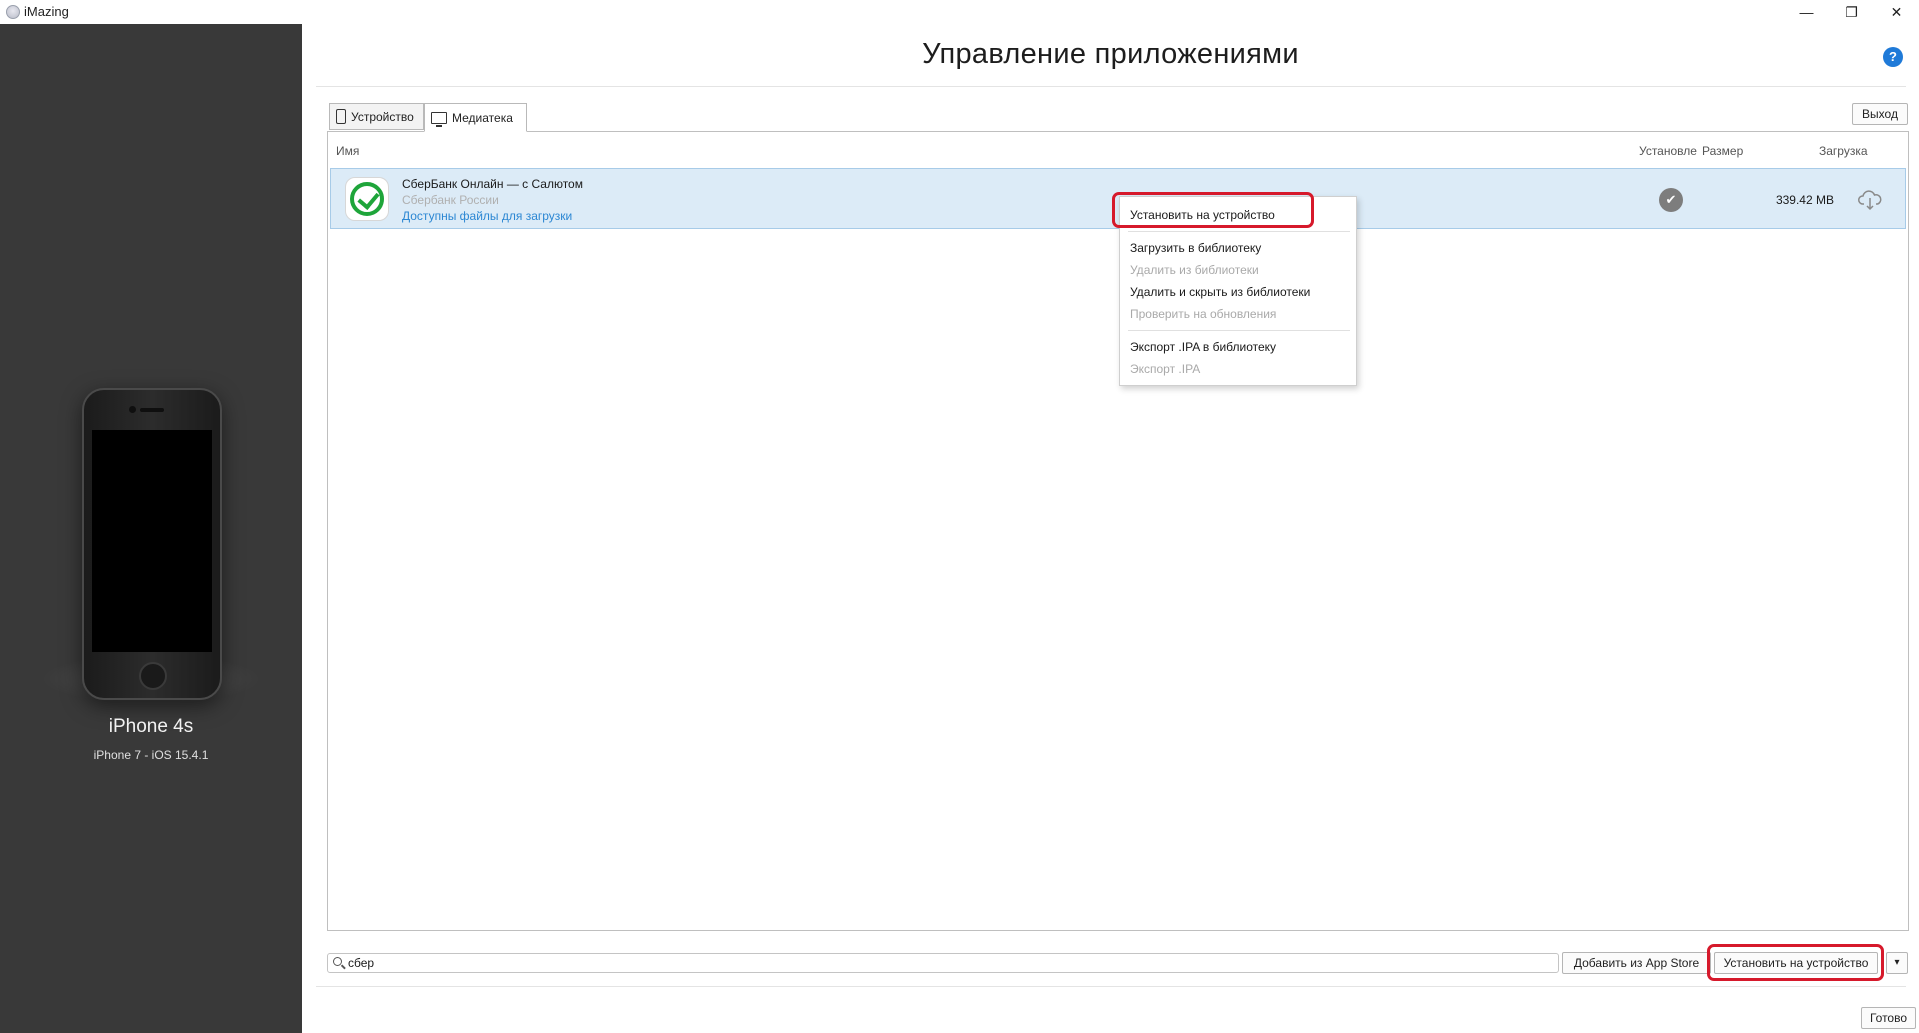 This screenshot has height=1033, width=1919. Describe the element at coordinates (1893, 57) in the screenshot. I see `help-icon: ?` at that location.